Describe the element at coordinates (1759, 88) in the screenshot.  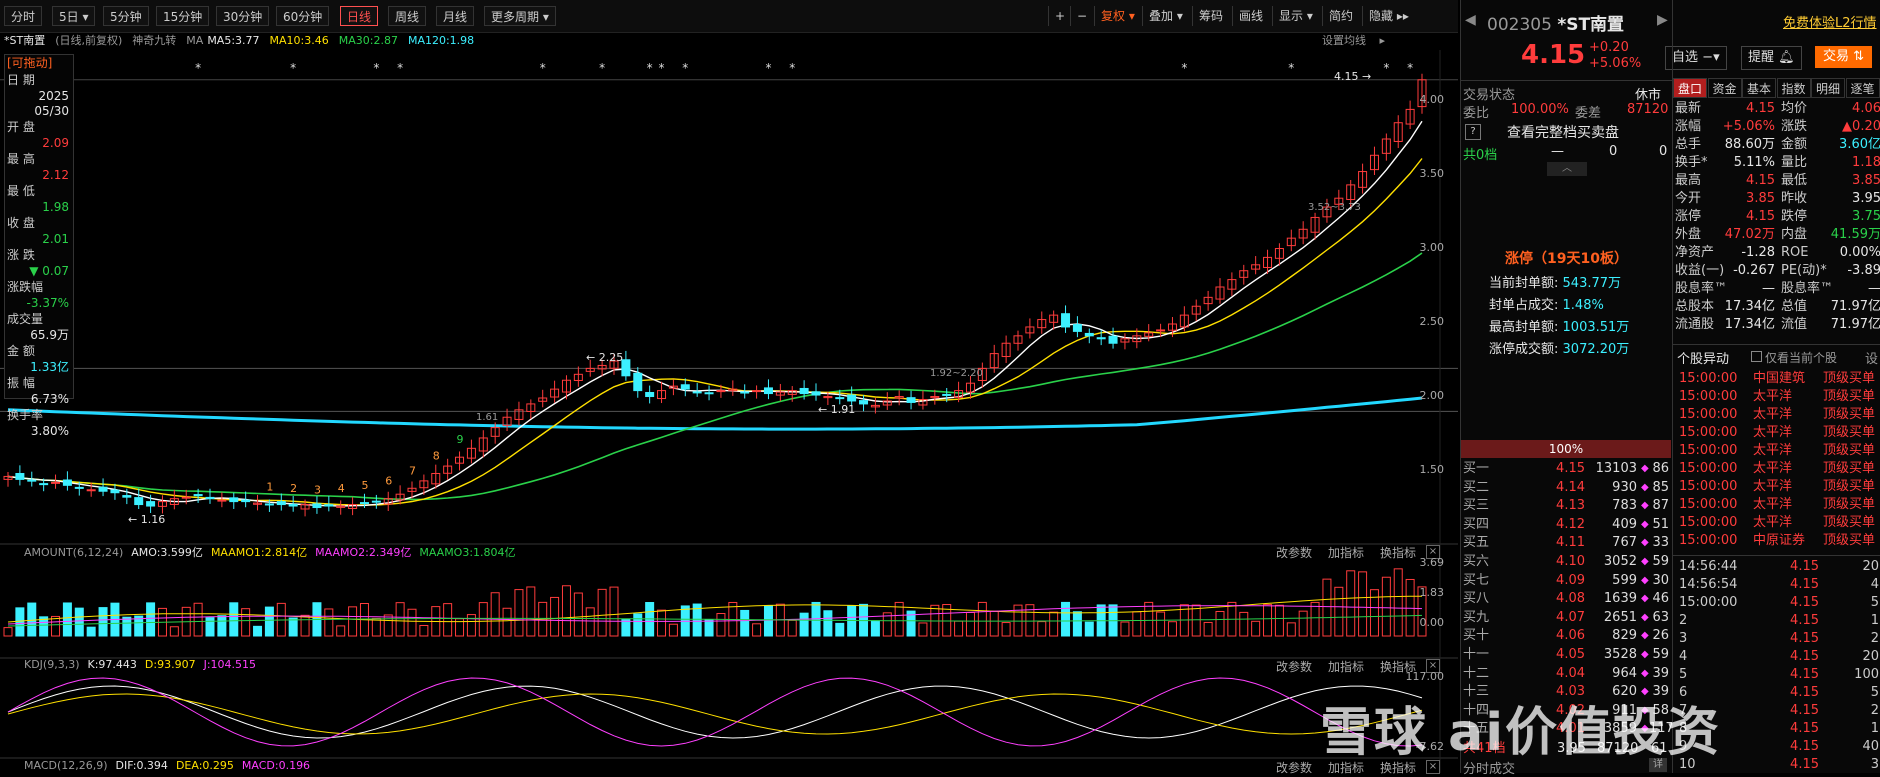
I see `tab-2: 基本` at that location.